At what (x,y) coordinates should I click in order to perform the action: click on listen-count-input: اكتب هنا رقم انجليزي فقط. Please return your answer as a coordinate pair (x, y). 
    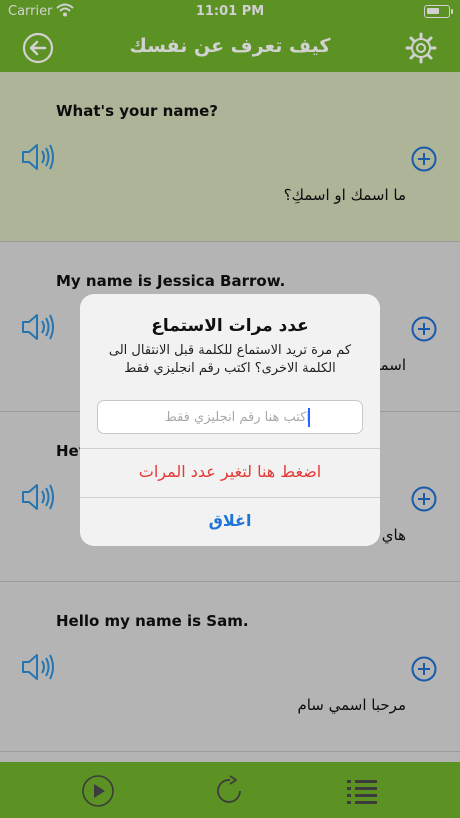
    Looking at the image, I should click on (230, 417).